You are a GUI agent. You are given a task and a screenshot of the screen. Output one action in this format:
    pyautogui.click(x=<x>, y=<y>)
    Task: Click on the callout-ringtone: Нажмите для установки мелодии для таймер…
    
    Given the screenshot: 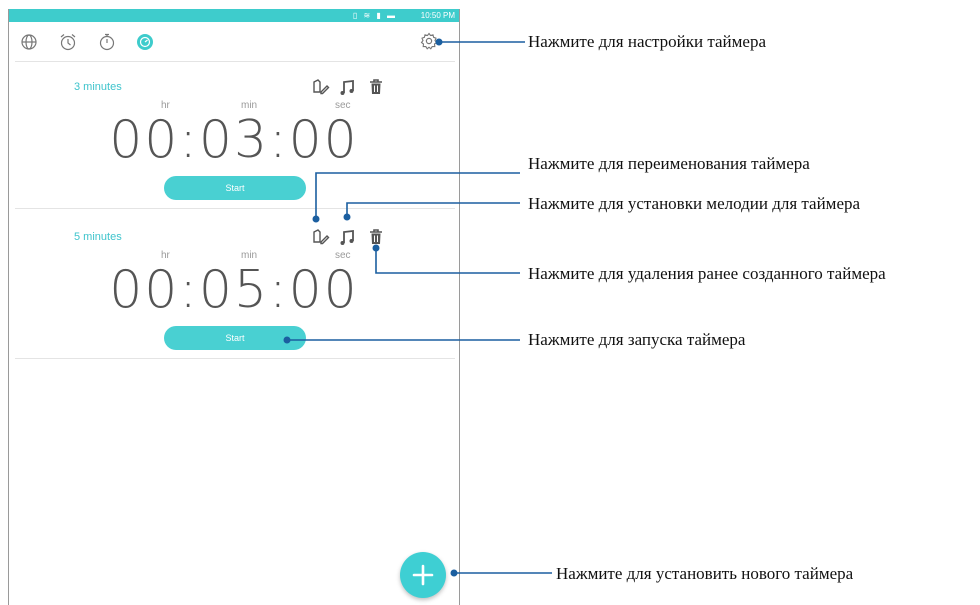 What is the action you would take?
    pyautogui.click(x=694, y=203)
    